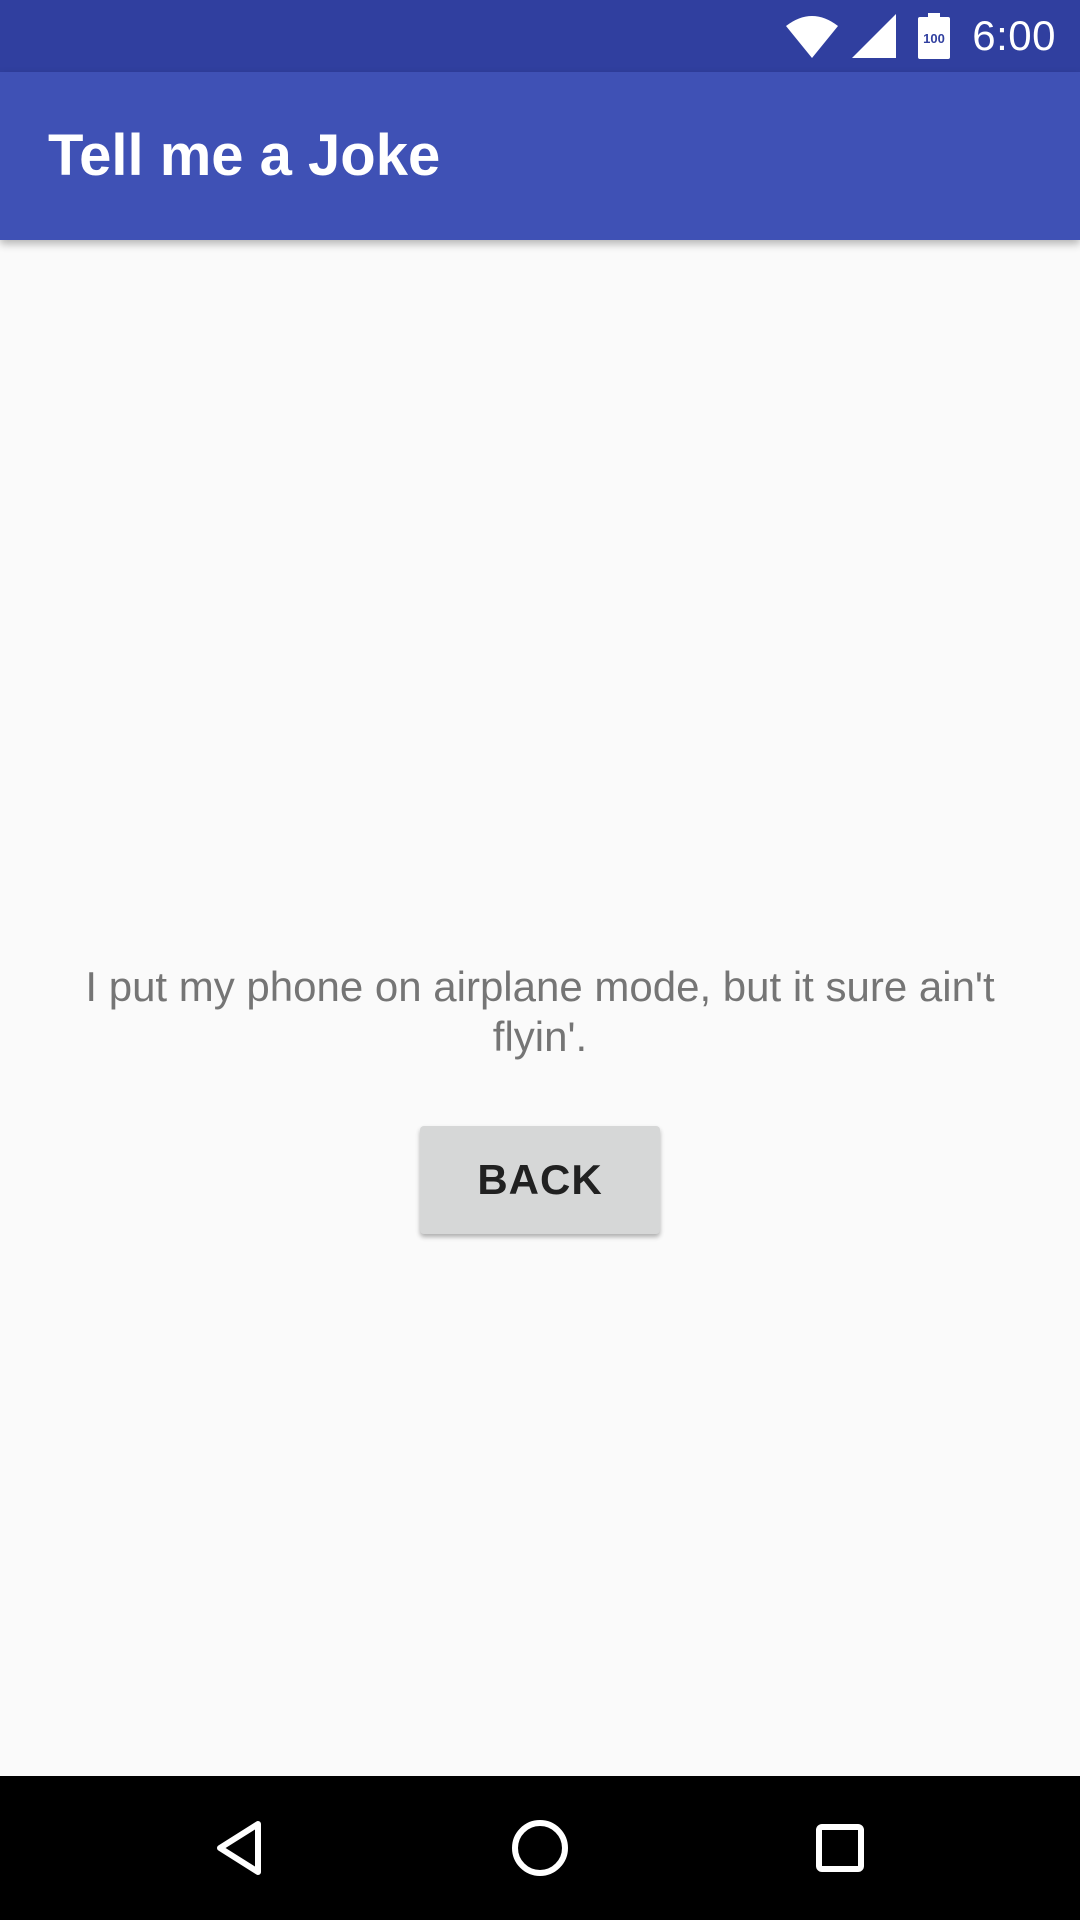 The image size is (1080, 1920). I want to click on nav-home-button, so click(540, 1848).